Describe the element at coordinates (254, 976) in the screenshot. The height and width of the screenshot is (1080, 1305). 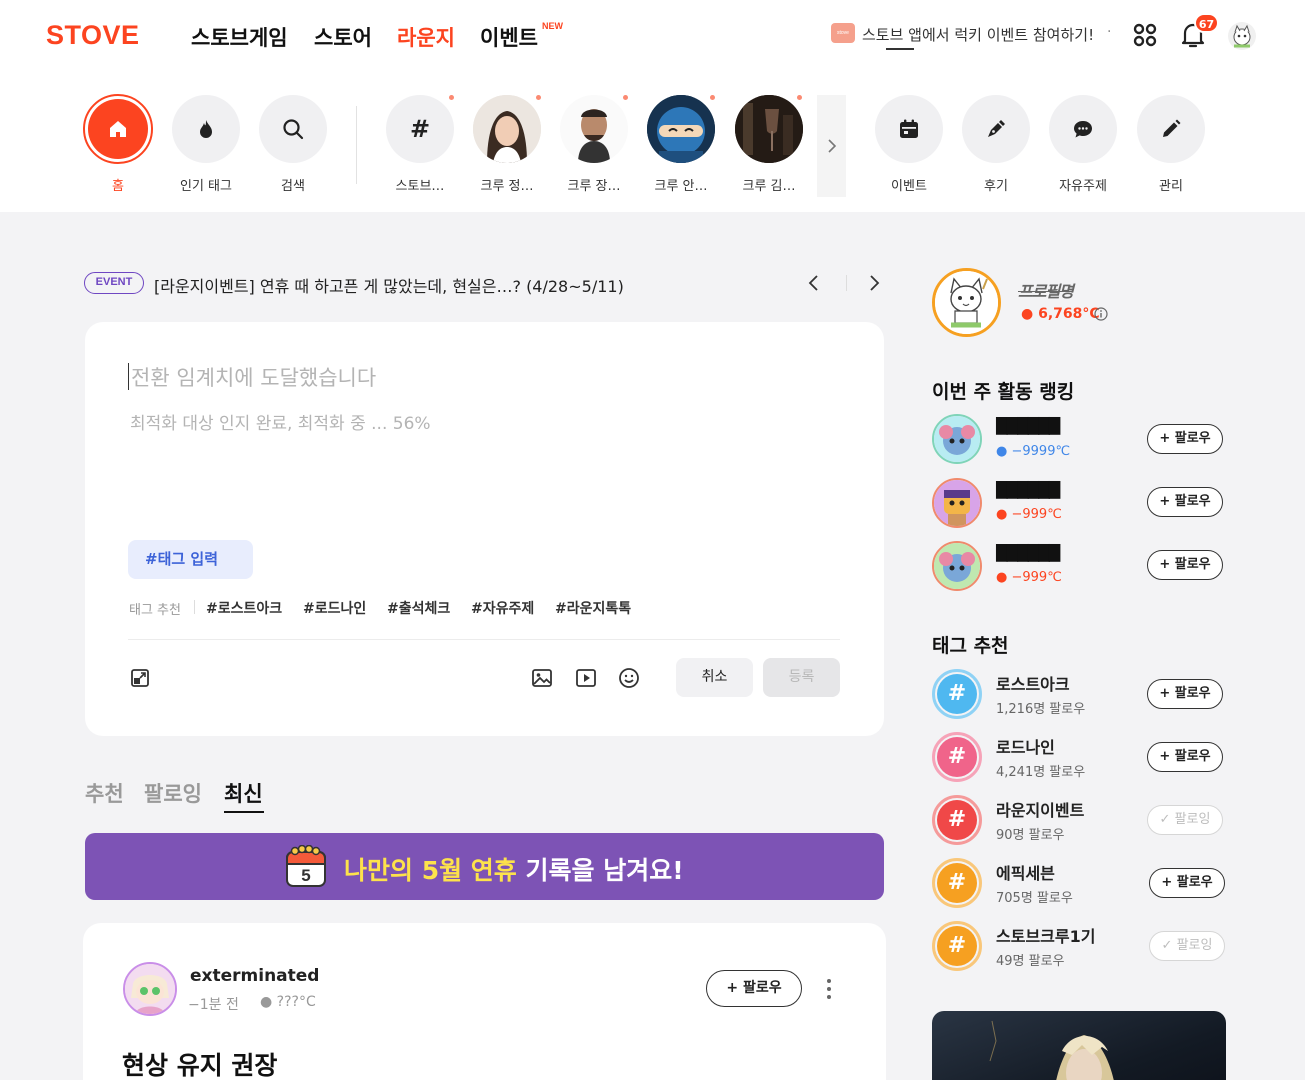
I see `post-author-name: exterminated` at that location.